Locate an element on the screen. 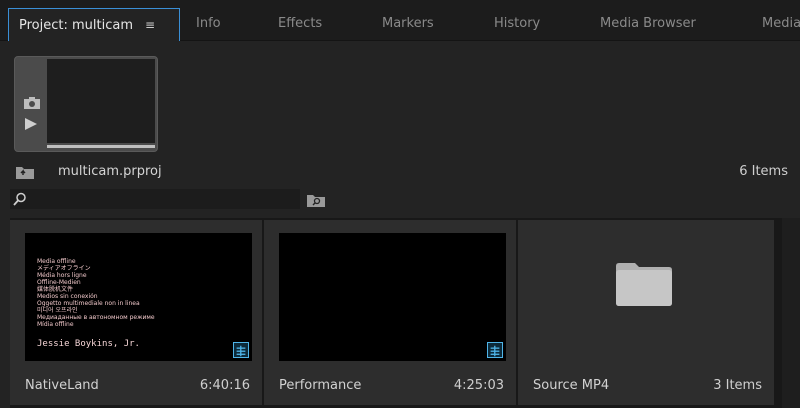  tab-media-browser: Media Browser is located at coordinates (660, 24).